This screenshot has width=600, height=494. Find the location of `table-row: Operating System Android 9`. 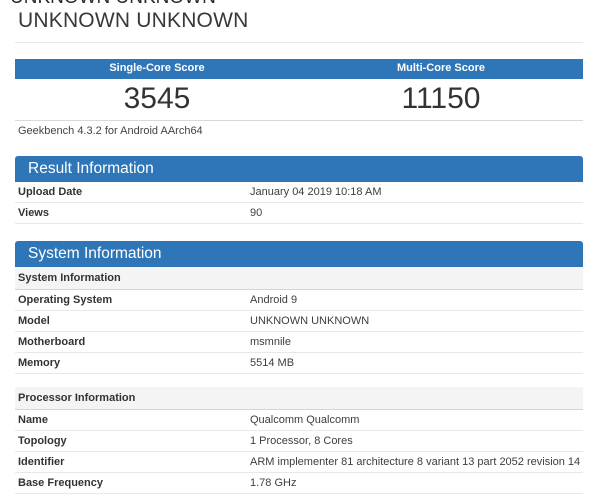

table-row: Operating System Android 9 is located at coordinates (299, 300).